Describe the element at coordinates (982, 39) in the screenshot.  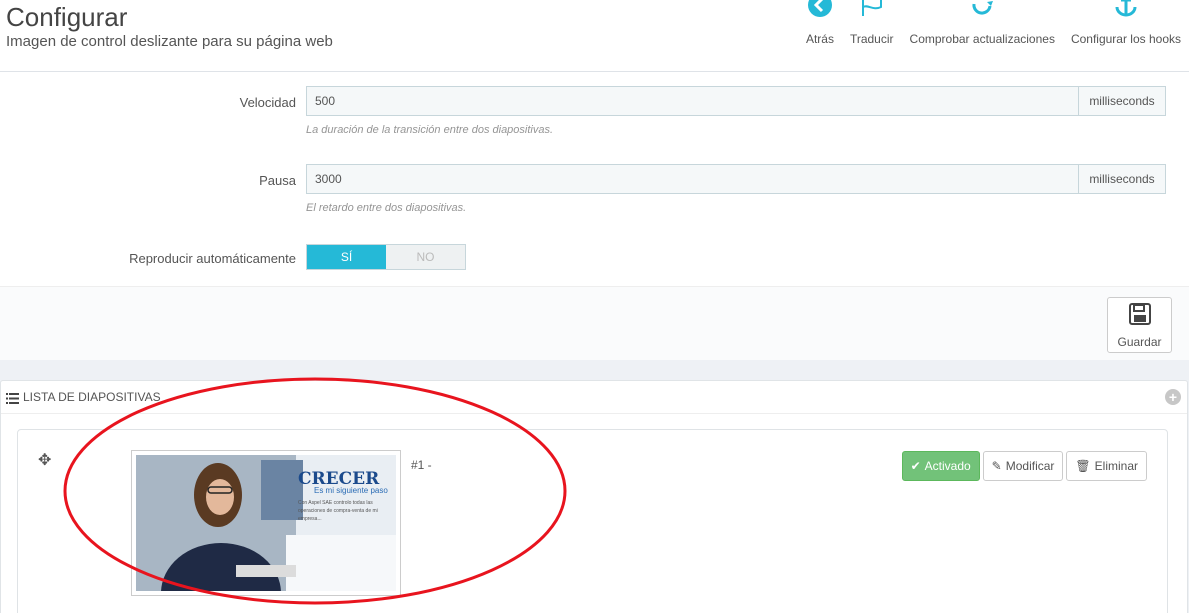
I see `toolbar-check-updates-label: Comprobar actualizaciones` at that location.